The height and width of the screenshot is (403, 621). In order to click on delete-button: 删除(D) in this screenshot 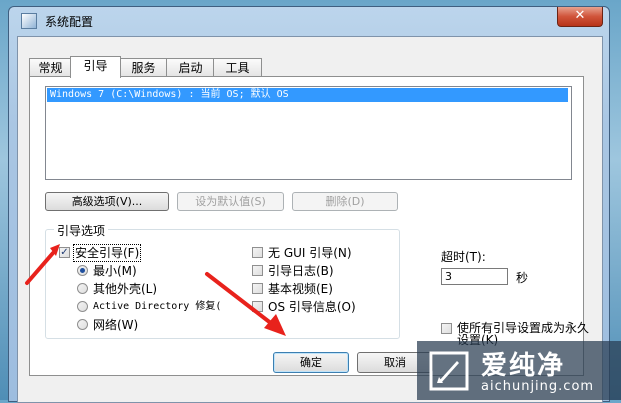, I will do `click(345, 201)`.